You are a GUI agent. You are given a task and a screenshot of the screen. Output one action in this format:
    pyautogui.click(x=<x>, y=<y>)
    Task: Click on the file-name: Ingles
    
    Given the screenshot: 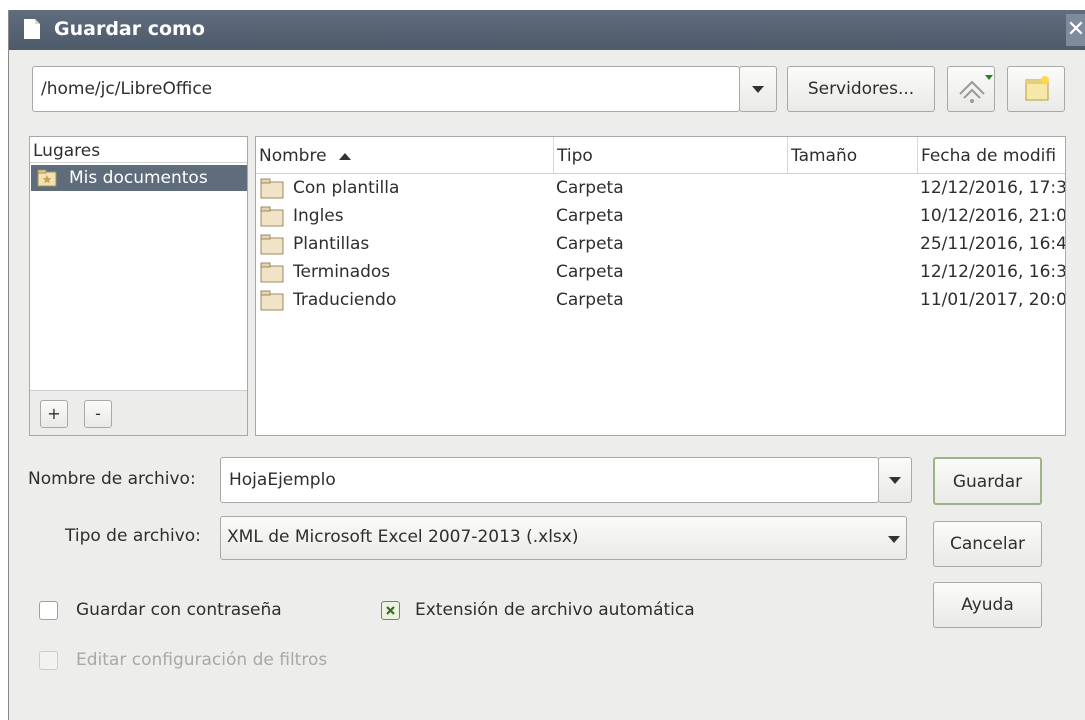 What is the action you would take?
    pyautogui.click(x=318, y=216)
    